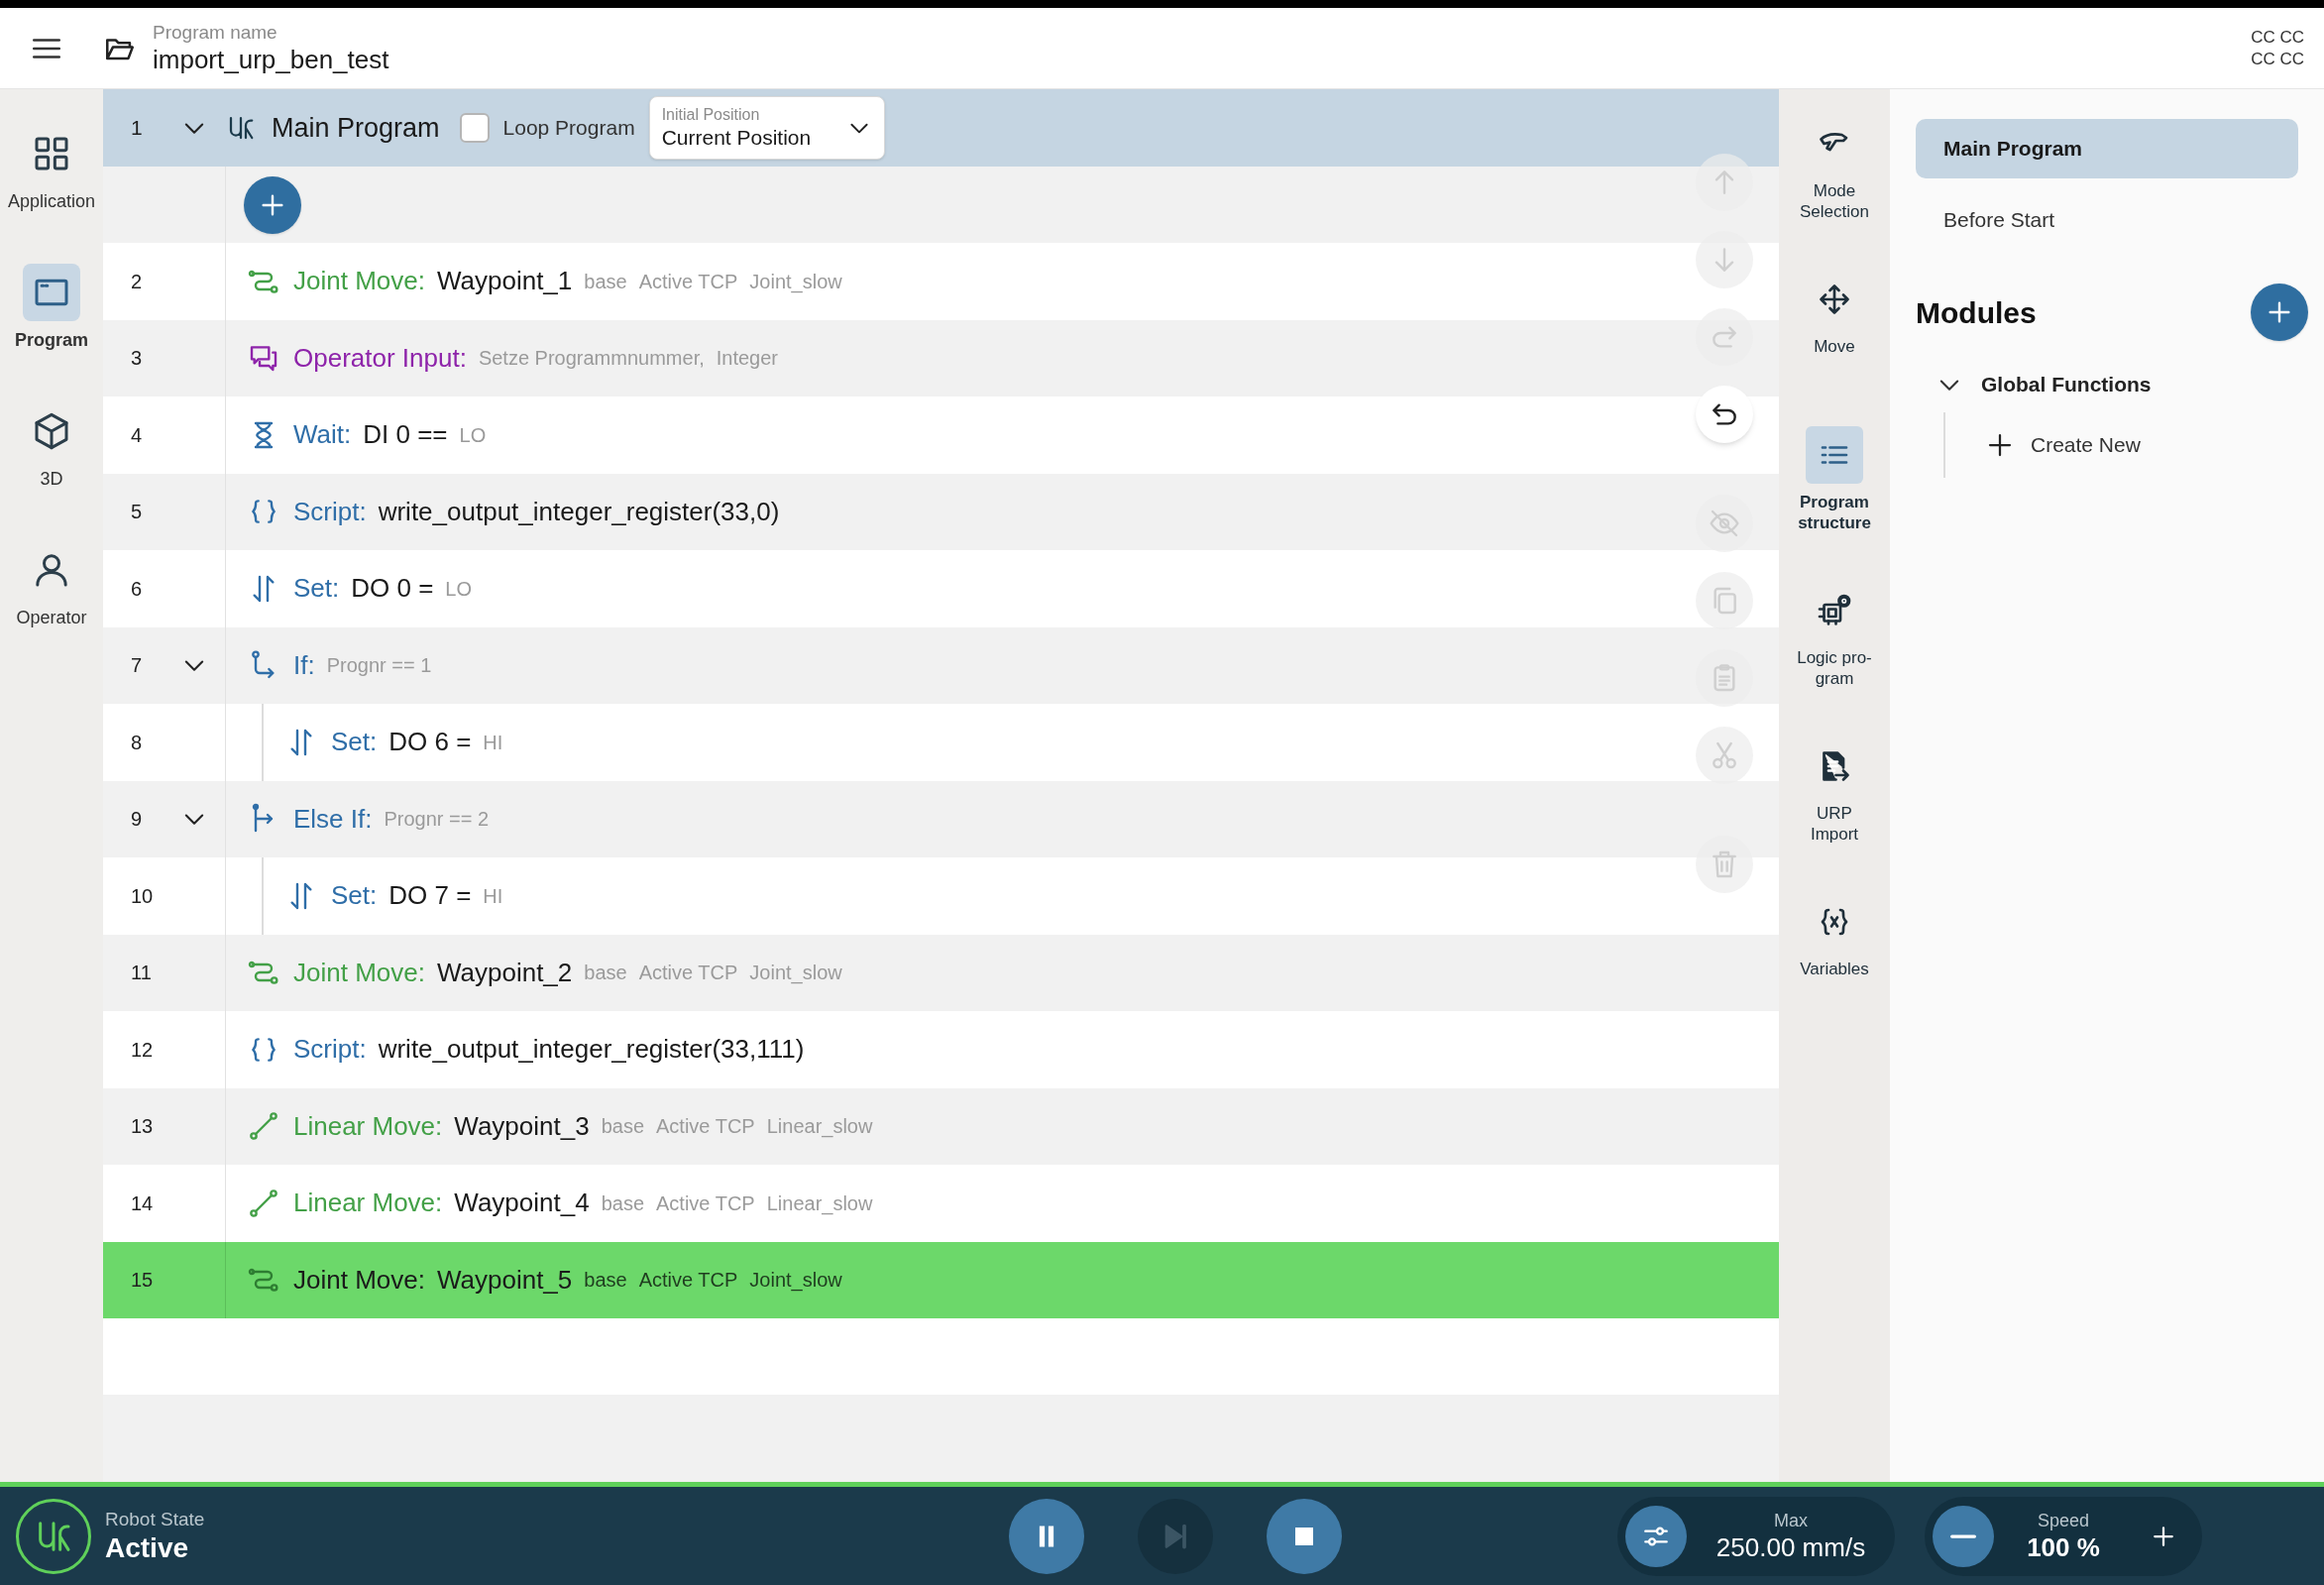 This screenshot has height=1585, width=2324. I want to click on decrease-speed-button, so click(1963, 1536).